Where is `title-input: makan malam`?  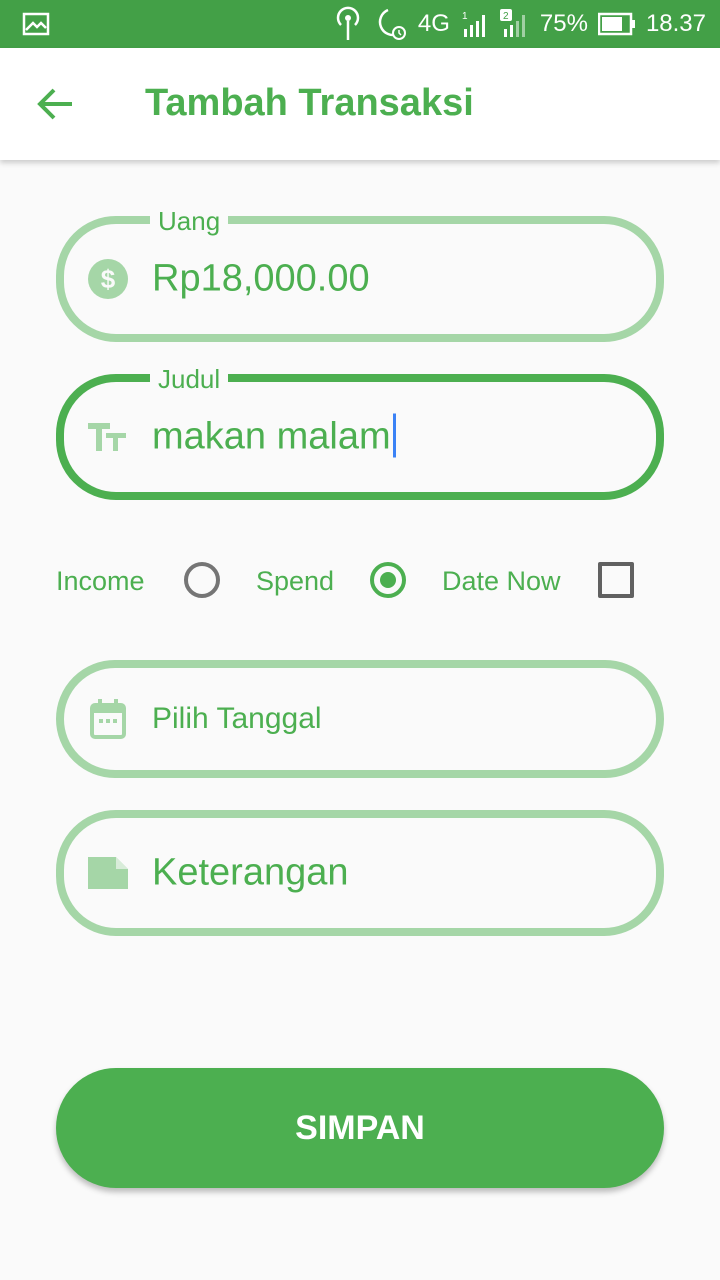
title-input: makan malam is located at coordinates (271, 437).